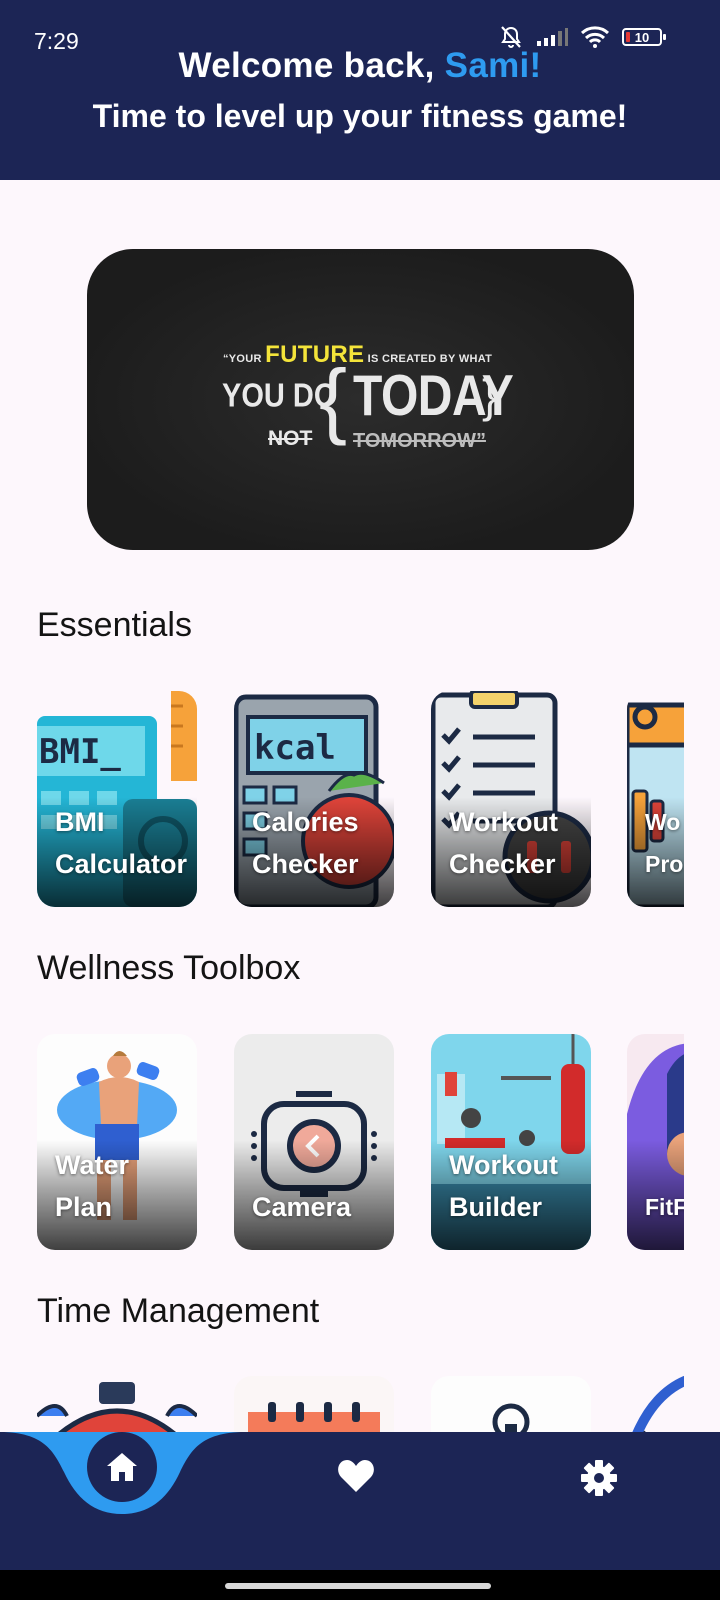 Image resolution: width=720 pixels, height=1600 pixels. Describe the element at coordinates (305, 822) in the screenshot. I see `card-label-line1: Calories` at that location.